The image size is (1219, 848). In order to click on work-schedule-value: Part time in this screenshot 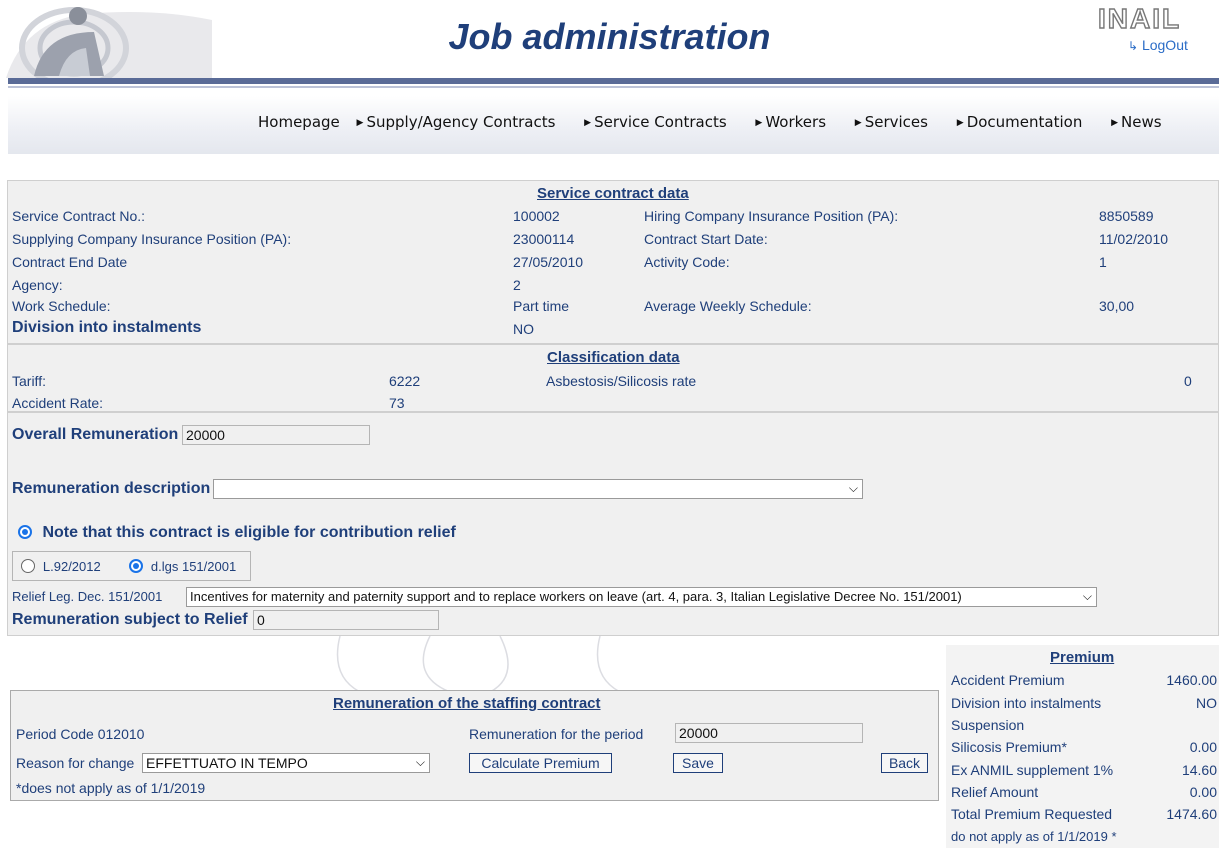, I will do `click(541, 306)`.